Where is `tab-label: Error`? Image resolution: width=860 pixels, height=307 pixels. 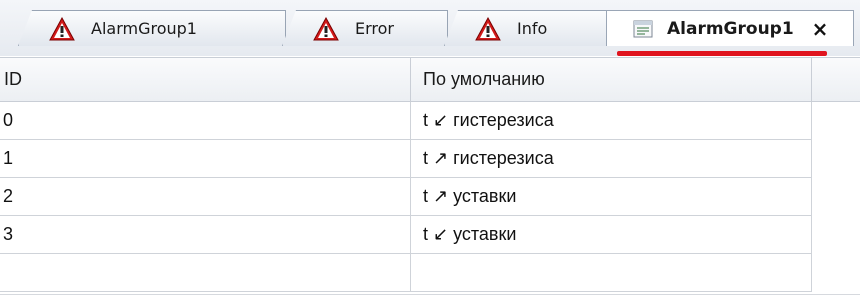
tab-label: Error is located at coordinates (374, 28).